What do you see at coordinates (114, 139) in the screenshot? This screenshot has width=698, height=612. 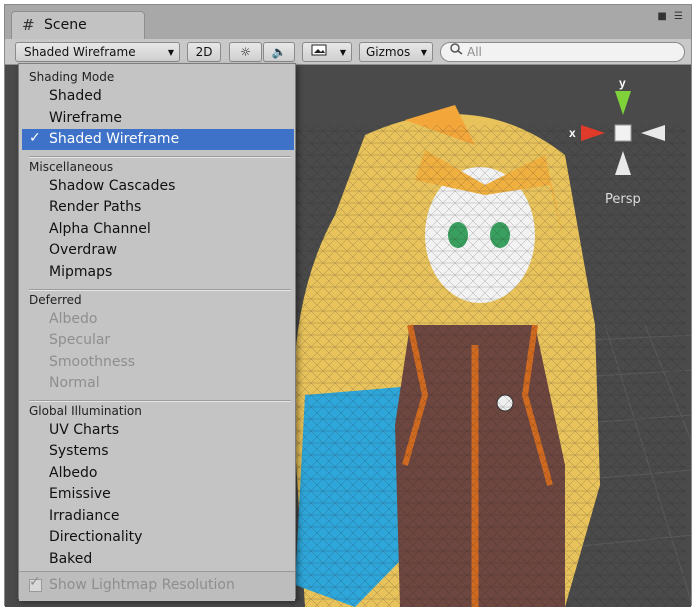 I see `menu-item-shaded-wireframe: Shaded Wireframe` at bounding box center [114, 139].